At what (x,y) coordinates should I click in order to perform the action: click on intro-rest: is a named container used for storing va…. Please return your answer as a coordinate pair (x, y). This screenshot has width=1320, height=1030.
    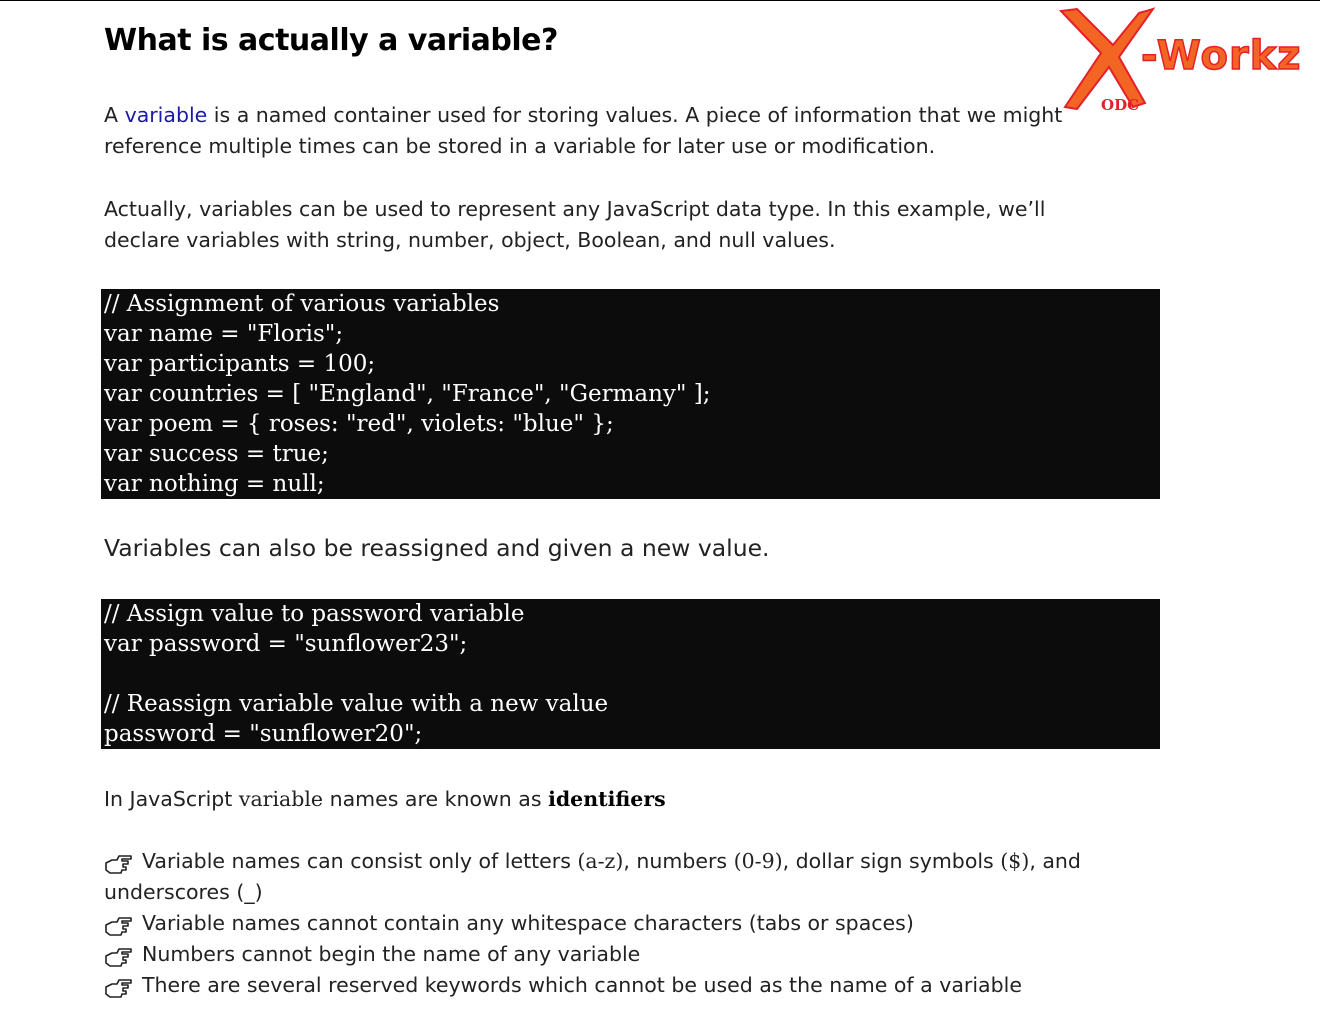
    Looking at the image, I should click on (583, 130).